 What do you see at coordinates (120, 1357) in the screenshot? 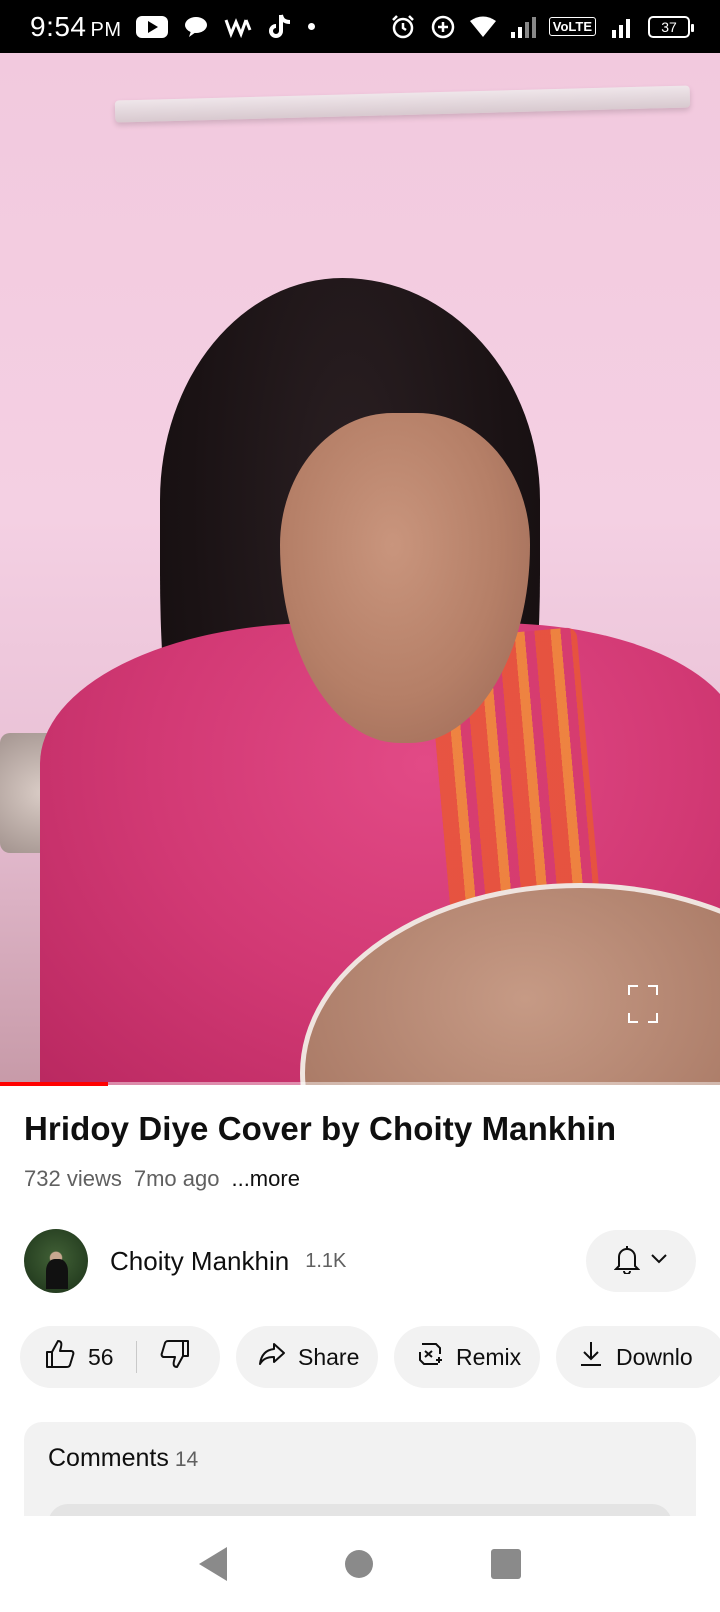
I see `like-dislike-button: 56` at bounding box center [120, 1357].